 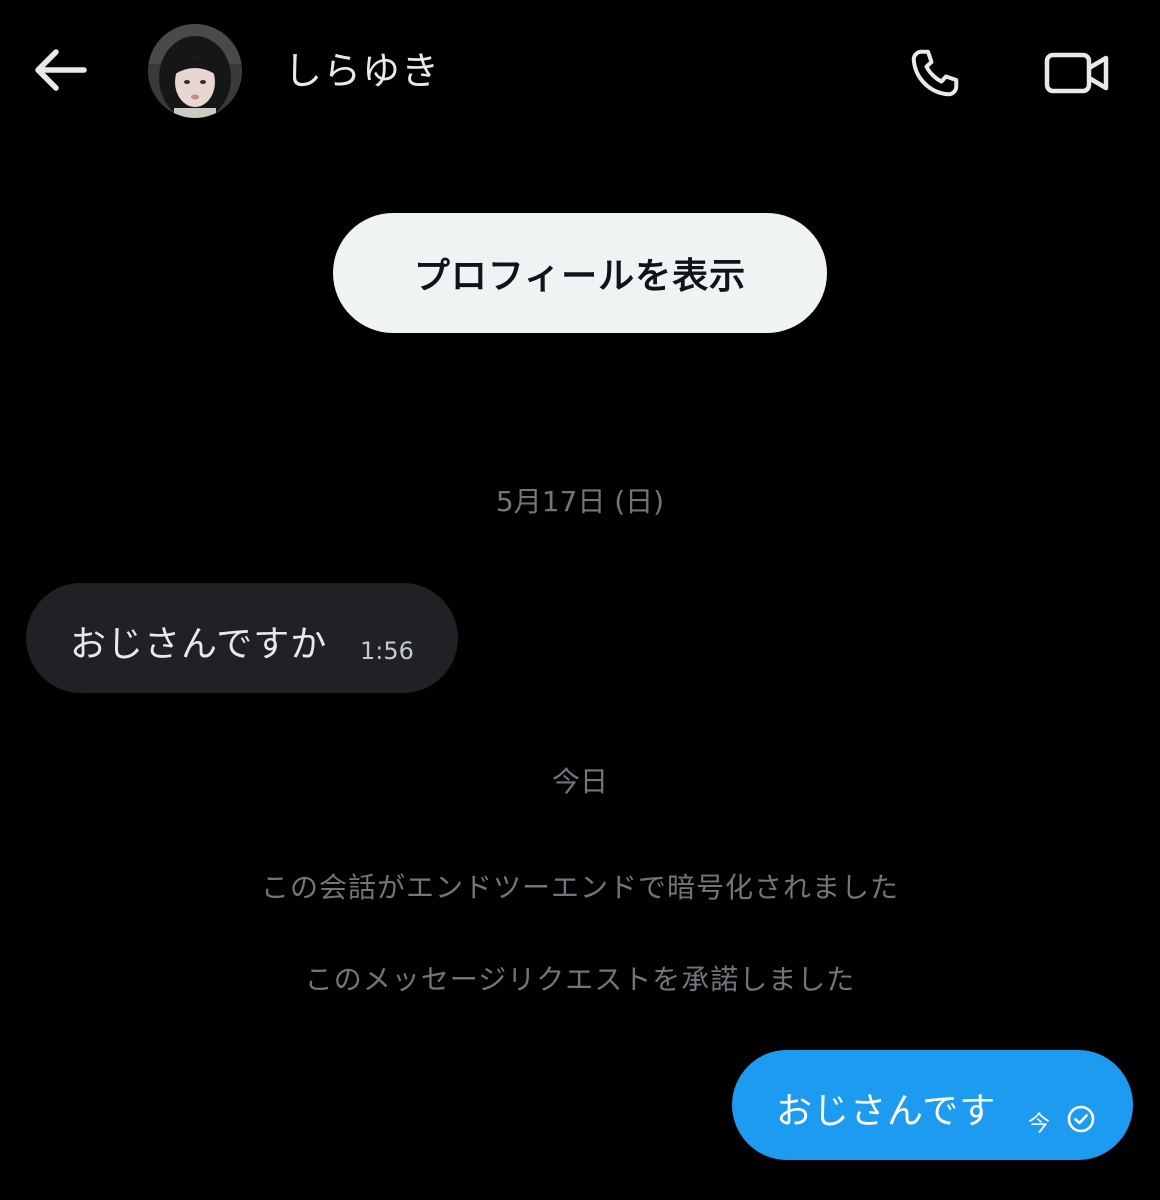 I want to click on avatar-image, so click(x=195, y=71).